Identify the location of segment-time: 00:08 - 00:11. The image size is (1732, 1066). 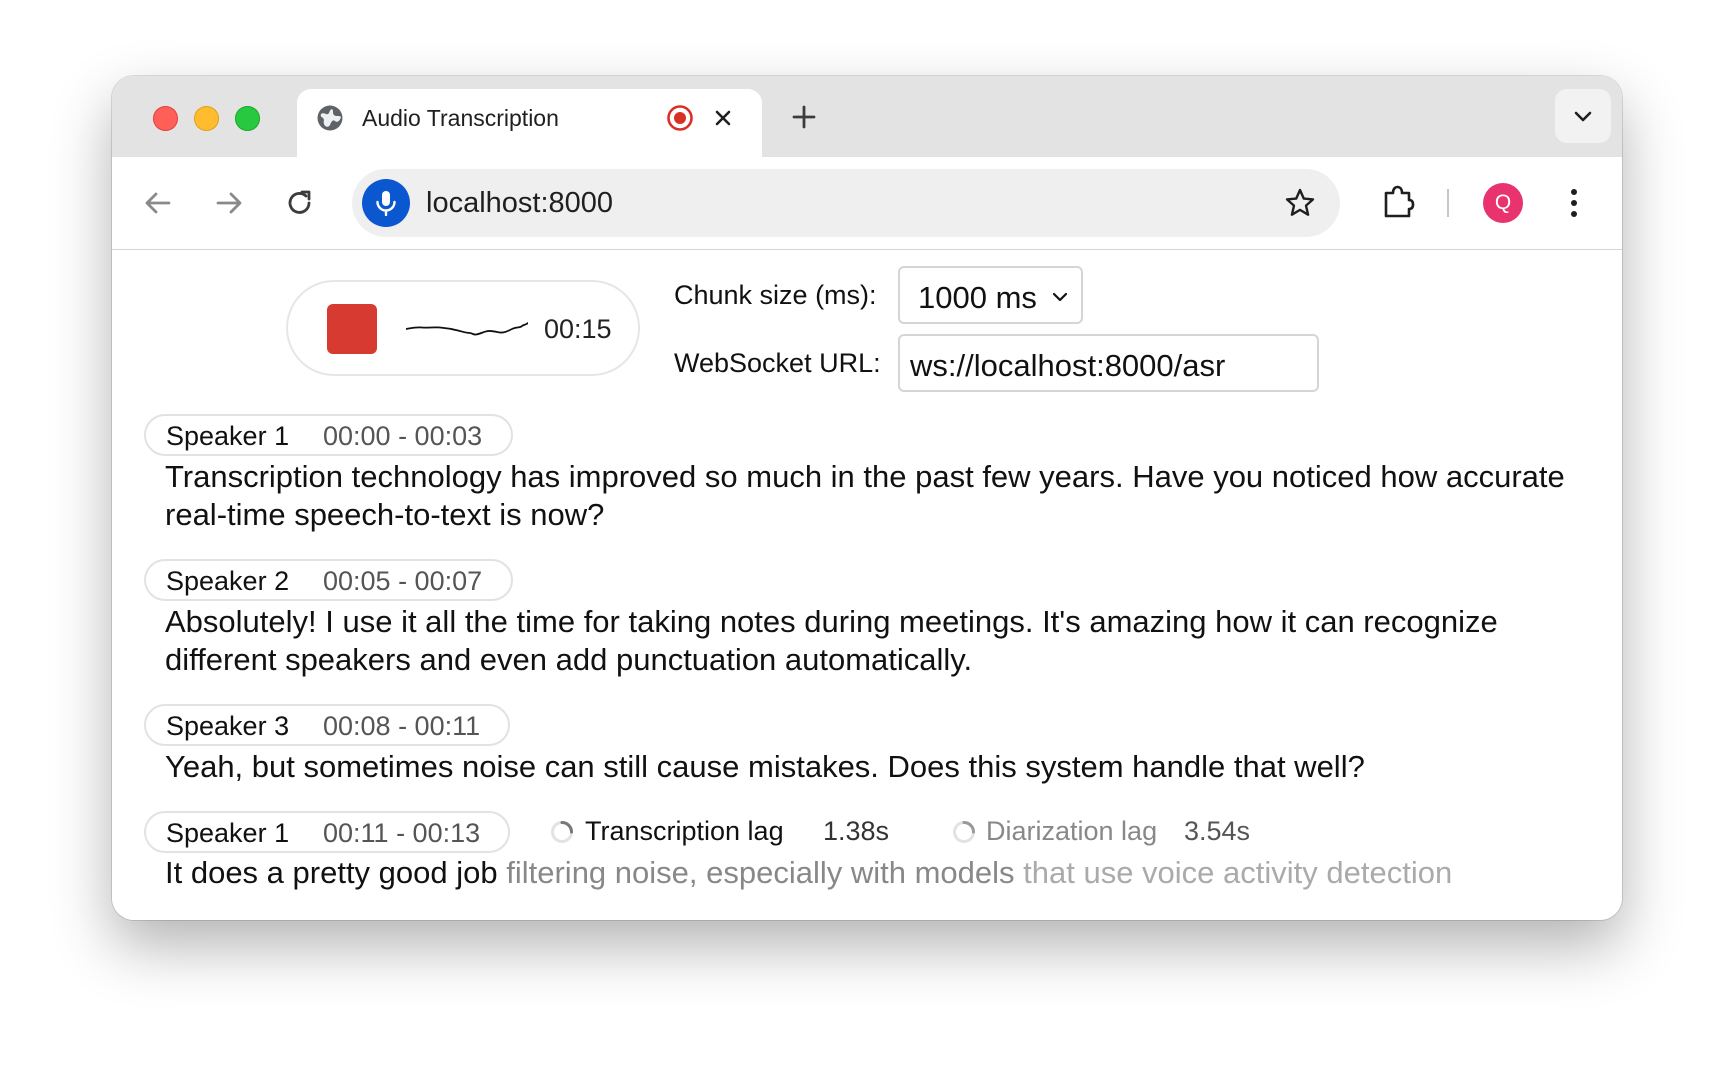
(402, 726).